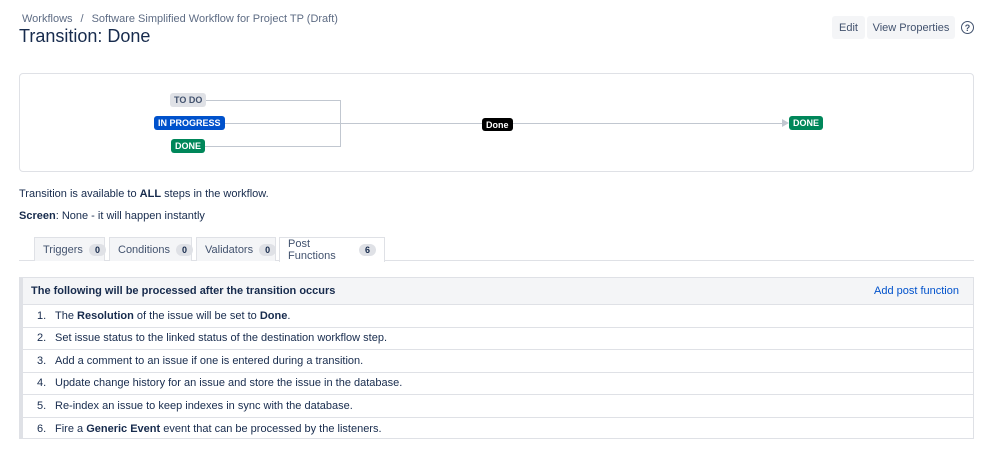 The width and height of the screenshot is (998, 467). Describe the element at coordinates (848, 27) in the screenshot. I see `edit-button: Edit` at that location.